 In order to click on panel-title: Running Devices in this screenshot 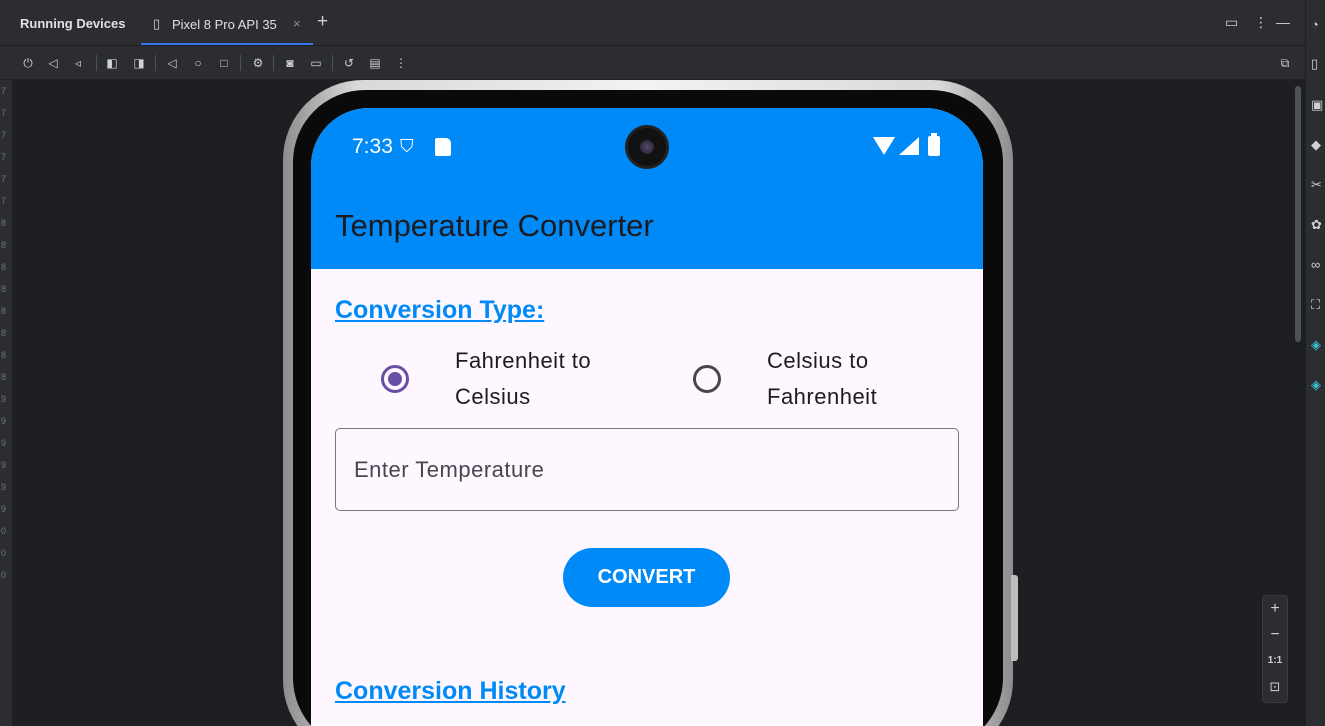, I will do `click(73, 23)`.